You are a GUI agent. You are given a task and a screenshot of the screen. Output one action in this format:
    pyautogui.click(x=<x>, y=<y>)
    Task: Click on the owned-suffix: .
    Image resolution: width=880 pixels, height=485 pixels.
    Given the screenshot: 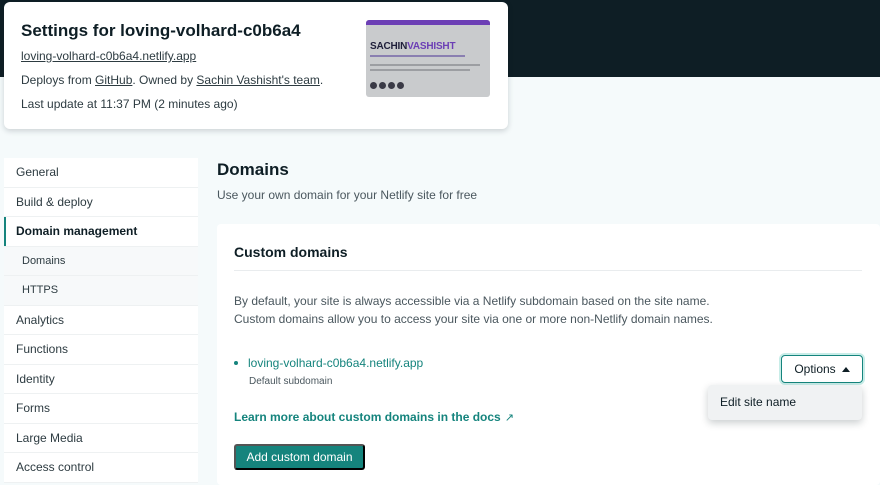 What is the action you would take?
    pyautogui.click(x=321, y=80)
    